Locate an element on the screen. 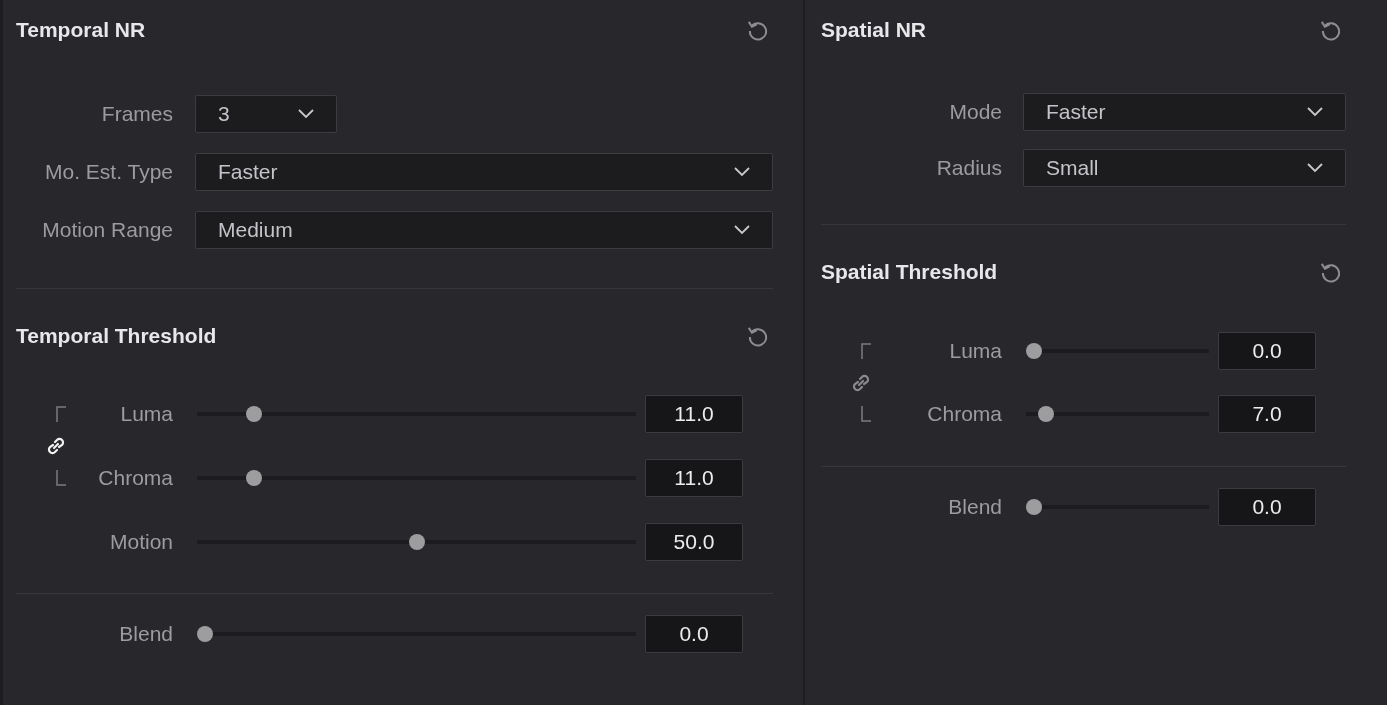  section-title: Temporal Threshold is located at coordinates (116, 336).